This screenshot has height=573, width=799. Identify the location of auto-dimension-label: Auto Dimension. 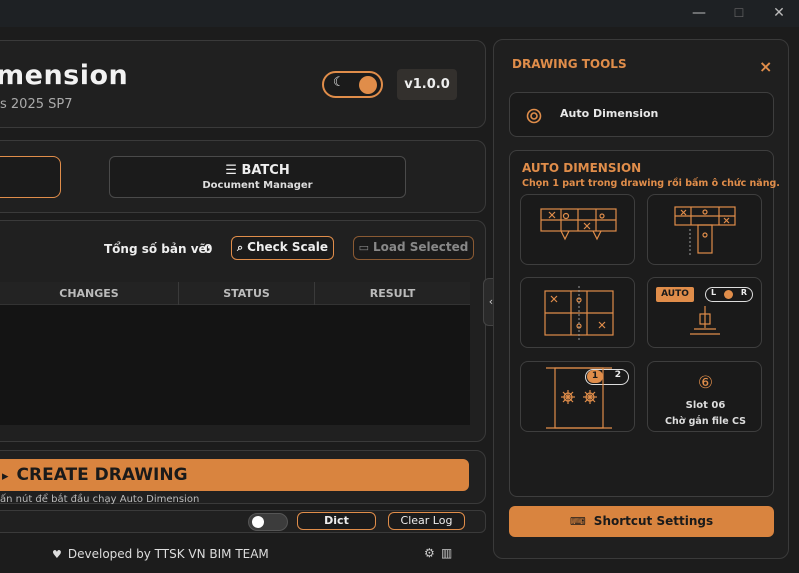
(609, 113).